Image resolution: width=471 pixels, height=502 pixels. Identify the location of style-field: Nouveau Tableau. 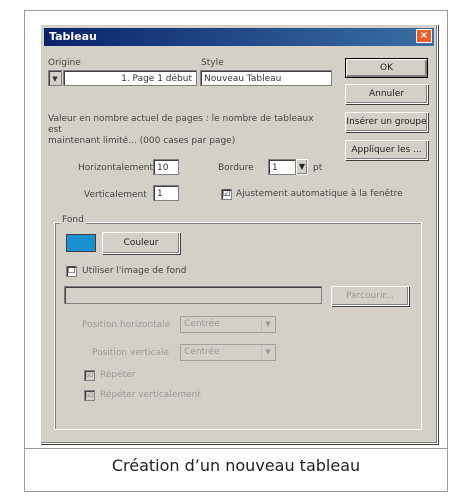
(266, 78).